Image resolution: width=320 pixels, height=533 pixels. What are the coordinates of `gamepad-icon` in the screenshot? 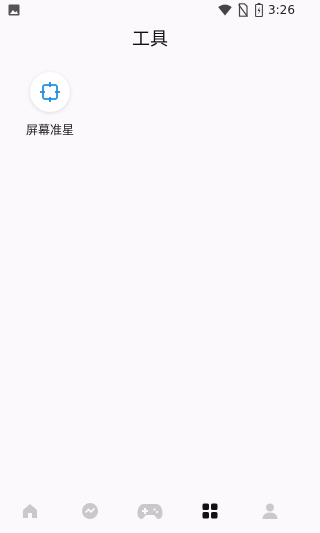 It's located at (150, 511).